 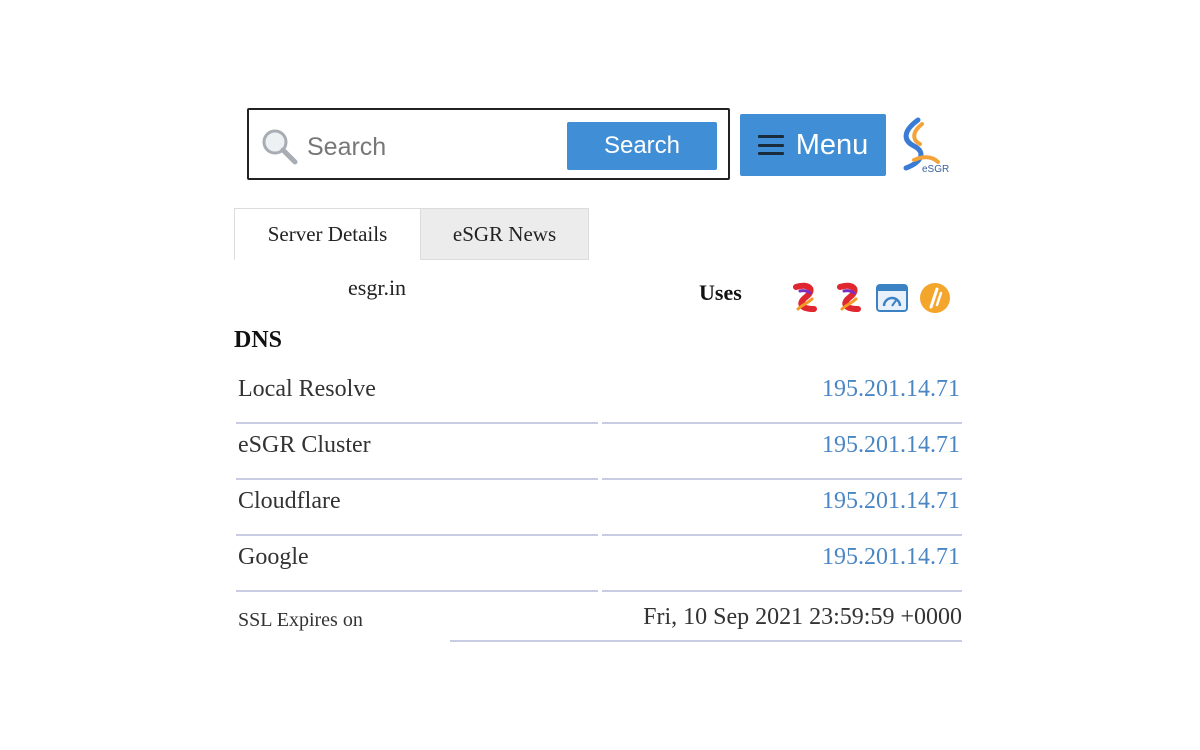 What do you see at coordinates (280, 147) in the screenshot?
I see `search-icon` at bounding box center [280, 147].